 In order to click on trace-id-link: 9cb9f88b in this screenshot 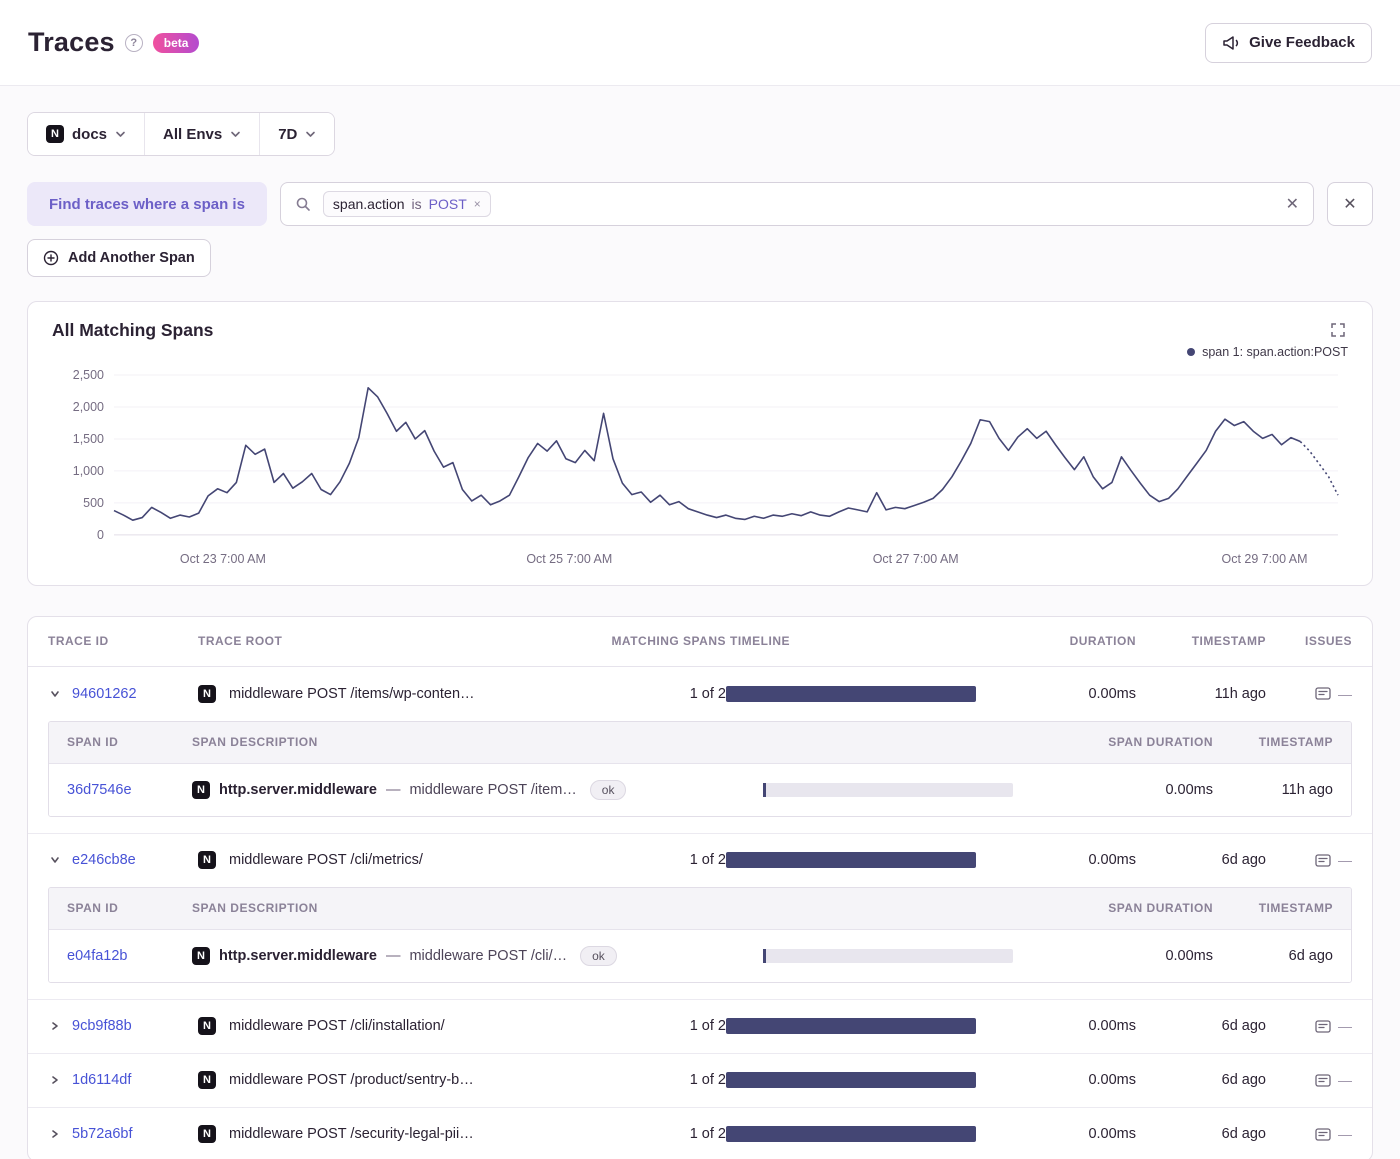, I will do `click(102, 1026)`.